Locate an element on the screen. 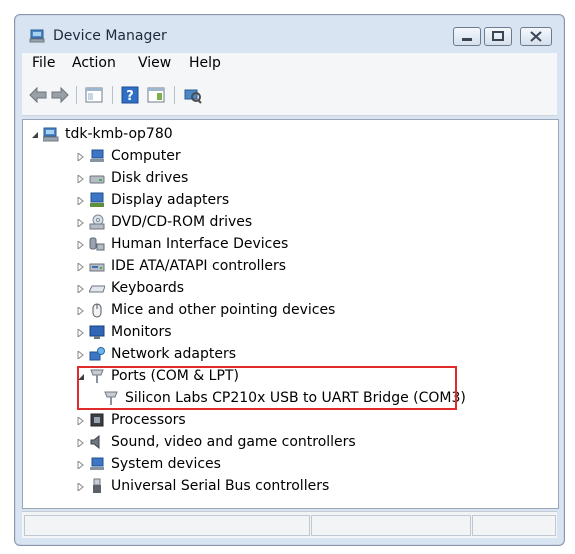  system-device-icon is located at coordinates (97, 463).